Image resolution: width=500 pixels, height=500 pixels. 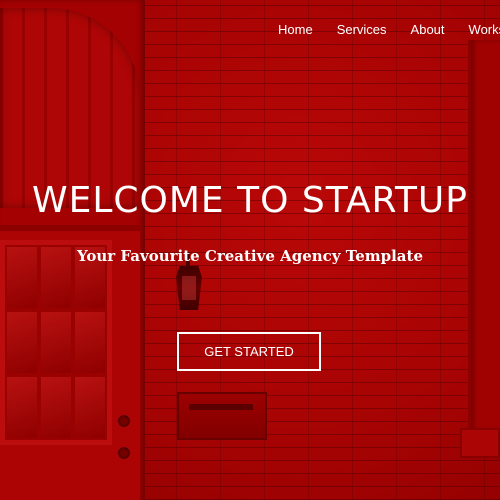 What do you see at coordinates (428, 29) in the screenshot?
I see `nav-link-about: About` at bounding box center [428, 29].